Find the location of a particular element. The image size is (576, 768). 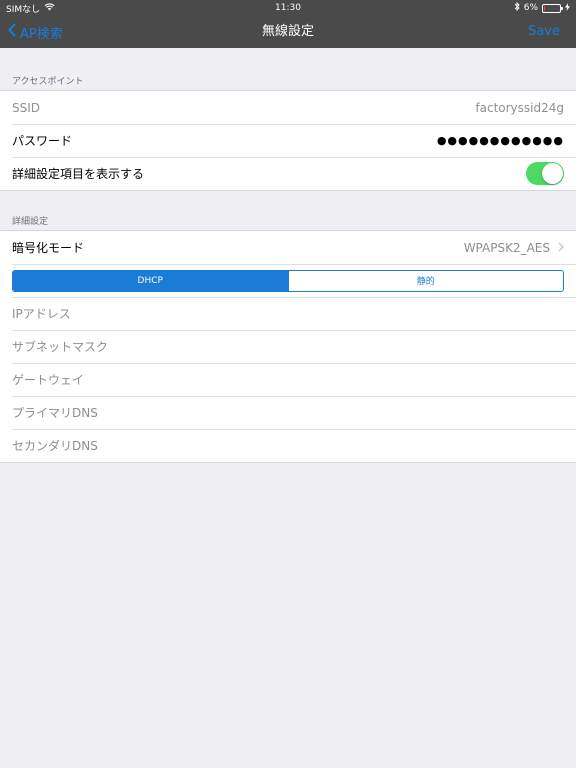

encryption-mode-value: WPAPSK2_AES is located at coordinates (506, 247).